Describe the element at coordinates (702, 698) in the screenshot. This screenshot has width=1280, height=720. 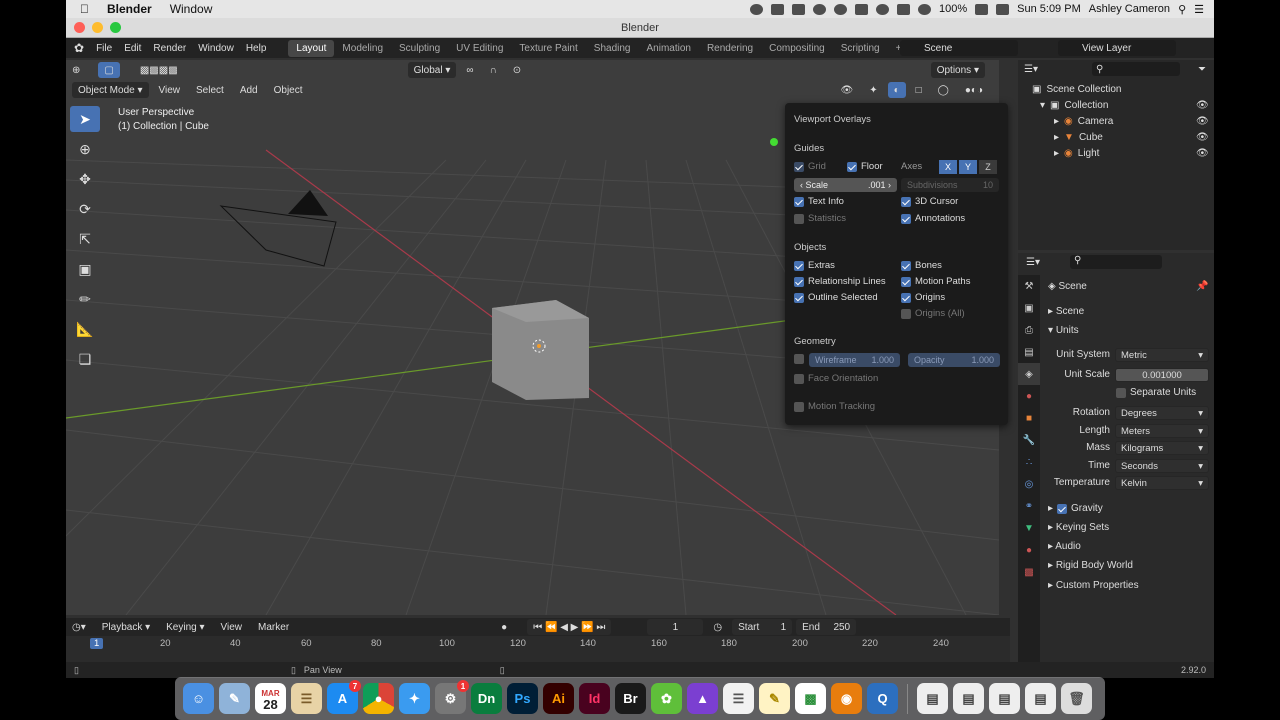
I see `affinity-icon: ▲` at that location.